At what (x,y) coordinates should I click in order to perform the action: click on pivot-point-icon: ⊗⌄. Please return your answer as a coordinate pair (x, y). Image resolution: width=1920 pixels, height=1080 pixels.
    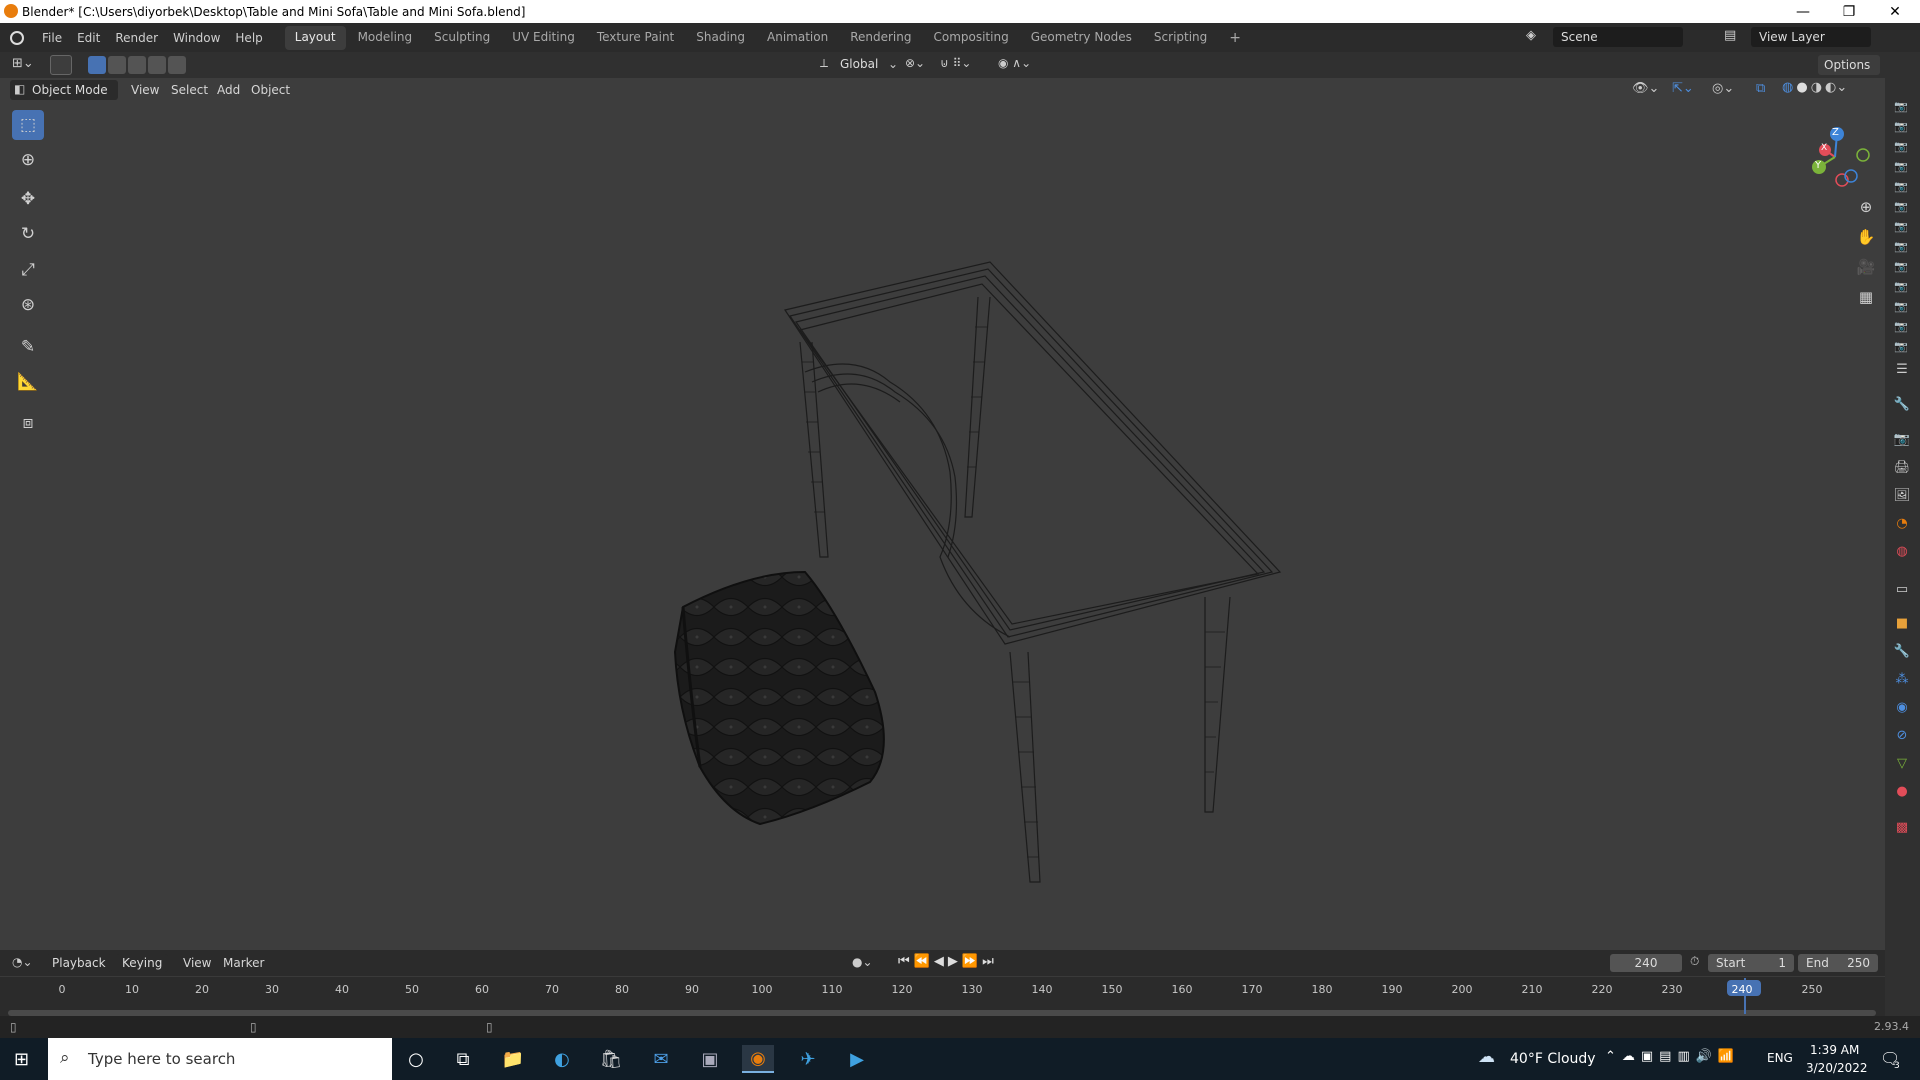
    Looking at the image, I should click on (915, 63).